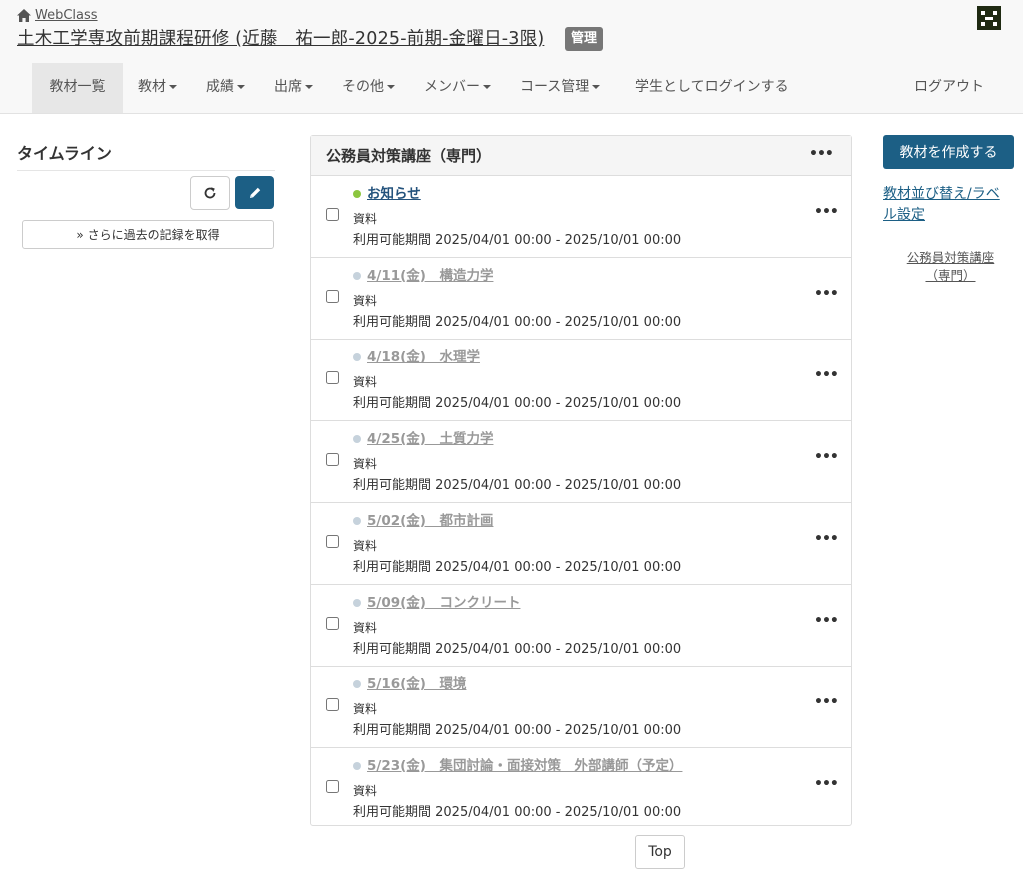 The width and height of the screenshot is (1023, 878). What do you see at coordinates (821, 154) in the screenshot?
I see `unit-menu-ellipsis-icon: •••` at bounding box center [821, 154].